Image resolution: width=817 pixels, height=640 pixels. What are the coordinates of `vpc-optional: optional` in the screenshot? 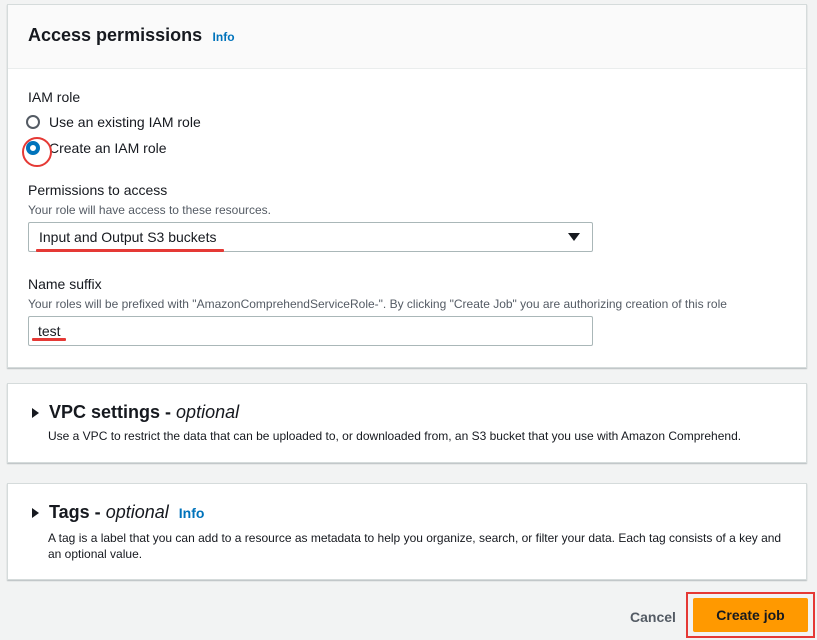 It's located at (208, 412).